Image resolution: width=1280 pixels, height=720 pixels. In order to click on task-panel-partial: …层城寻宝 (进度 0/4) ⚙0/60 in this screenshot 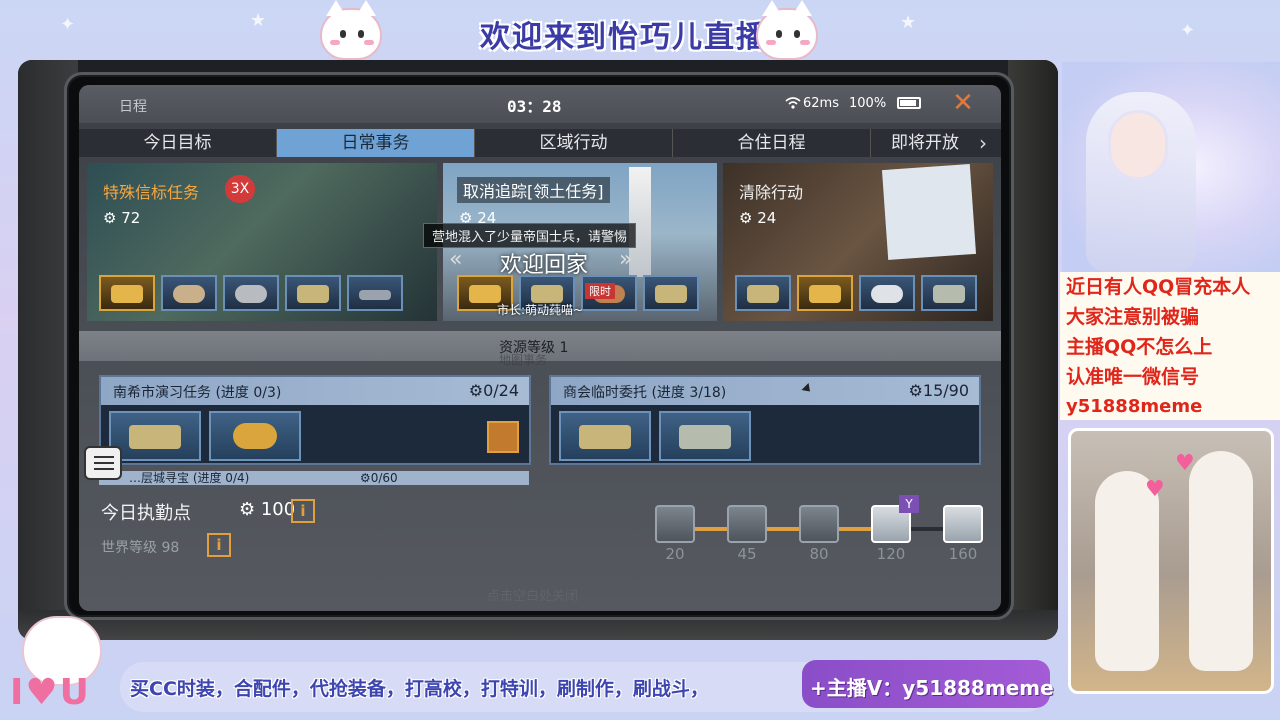, I will do `click(314, 478)`.